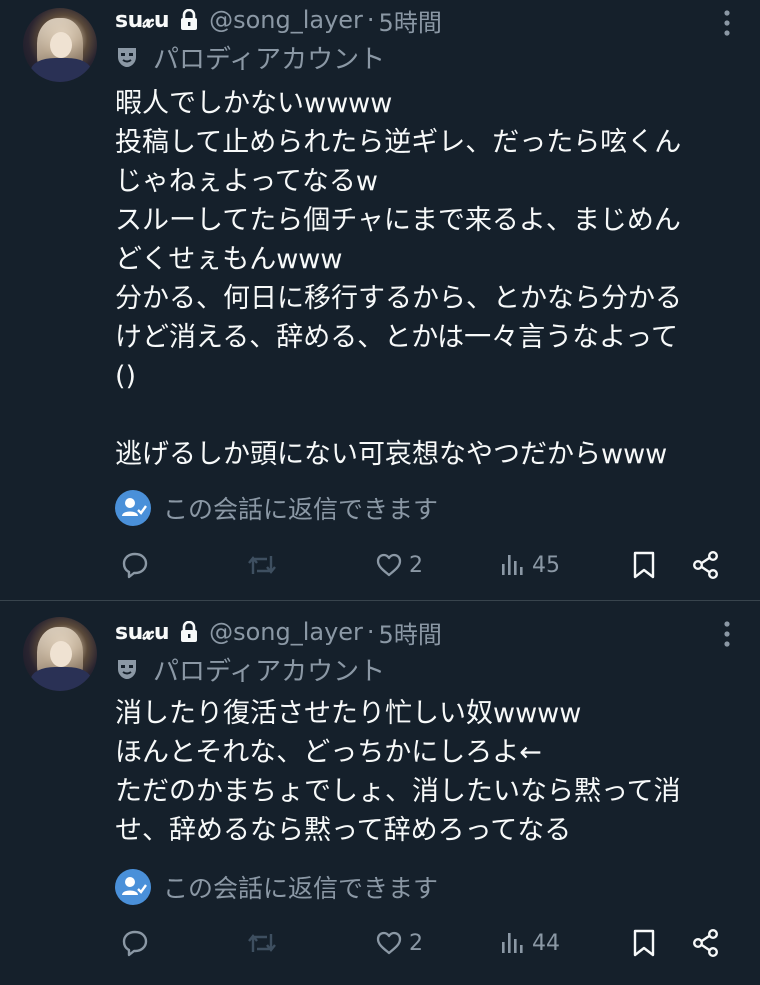 The image size is (760, 985). I want to click on views-button: 44, so click(530, 943).